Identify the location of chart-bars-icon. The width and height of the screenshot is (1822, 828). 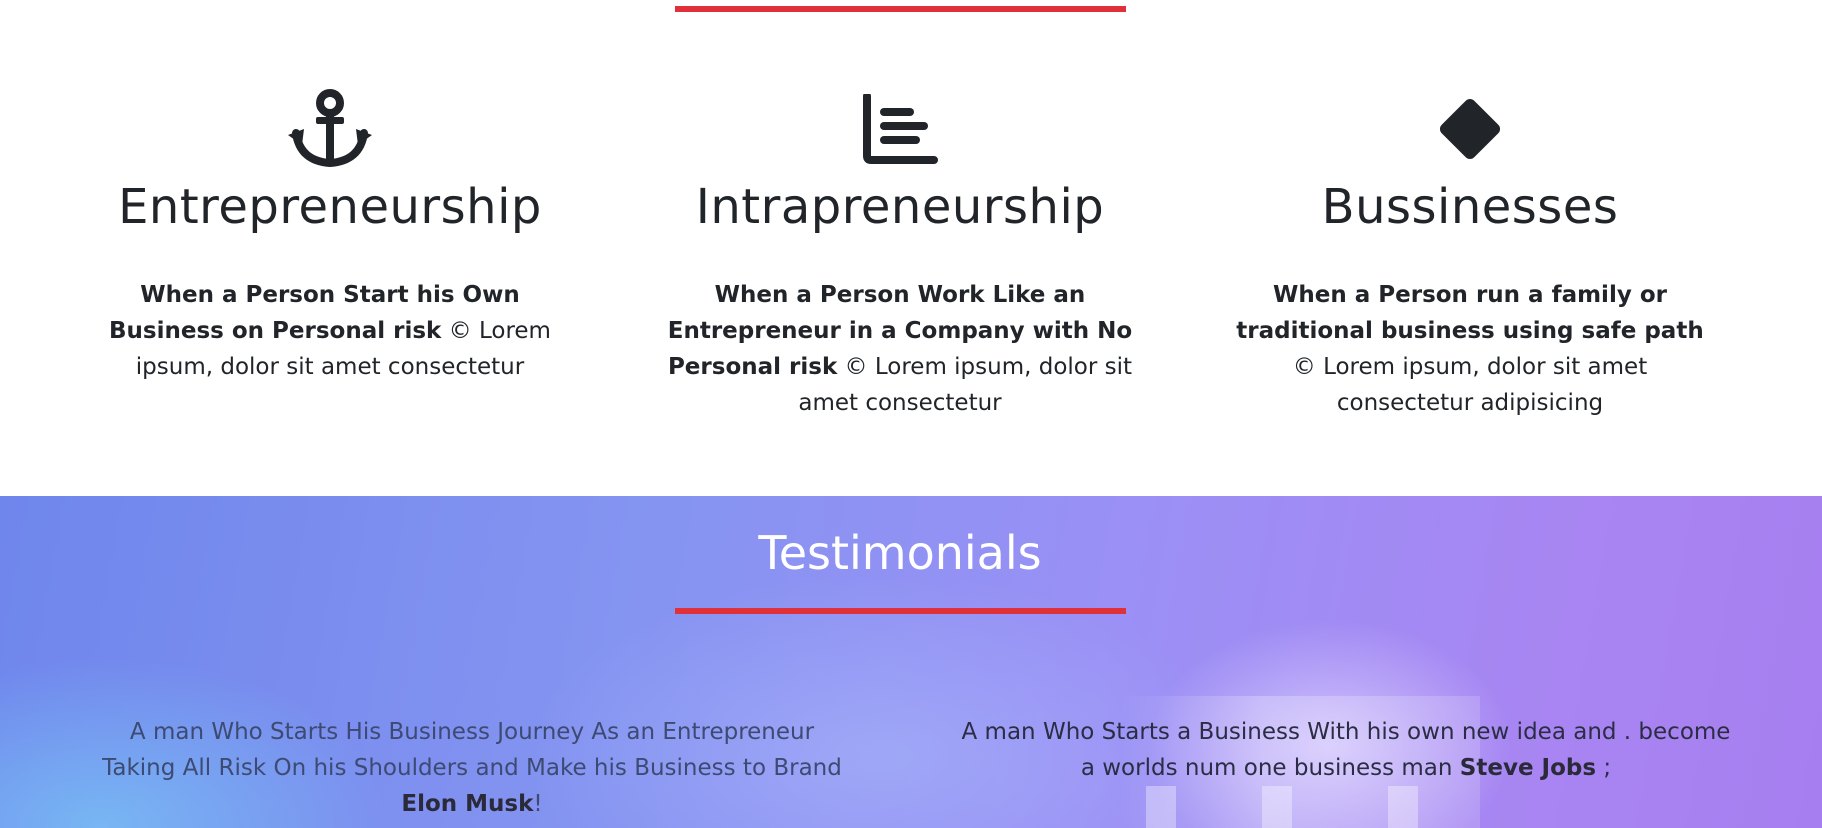
(900, 129).